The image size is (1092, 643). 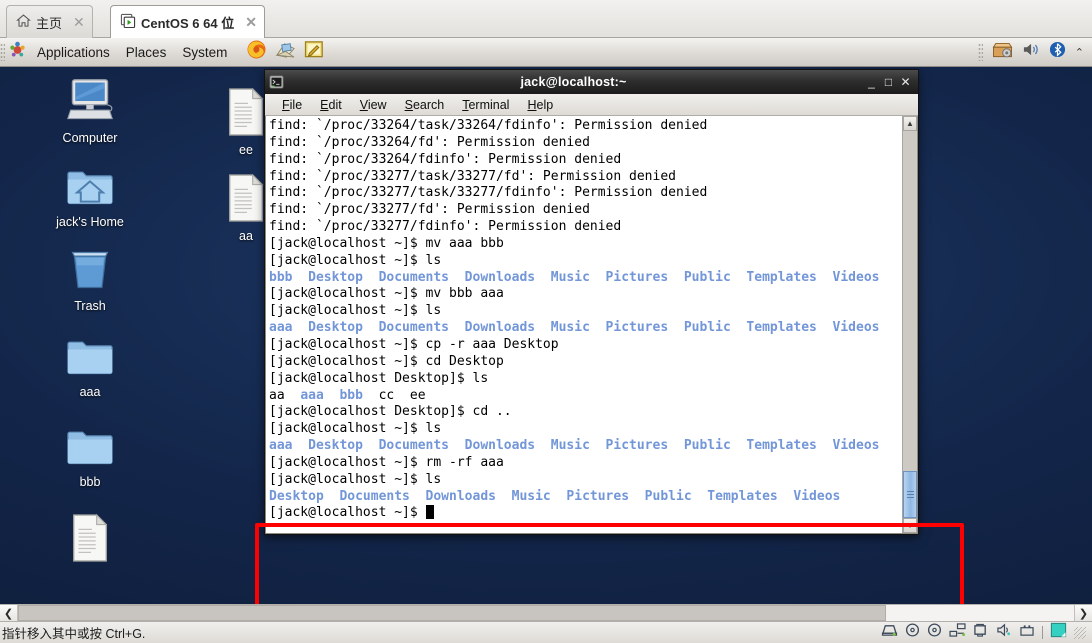 I want to click on desktop-icon-label: Trash, so click(x=90, y=306).